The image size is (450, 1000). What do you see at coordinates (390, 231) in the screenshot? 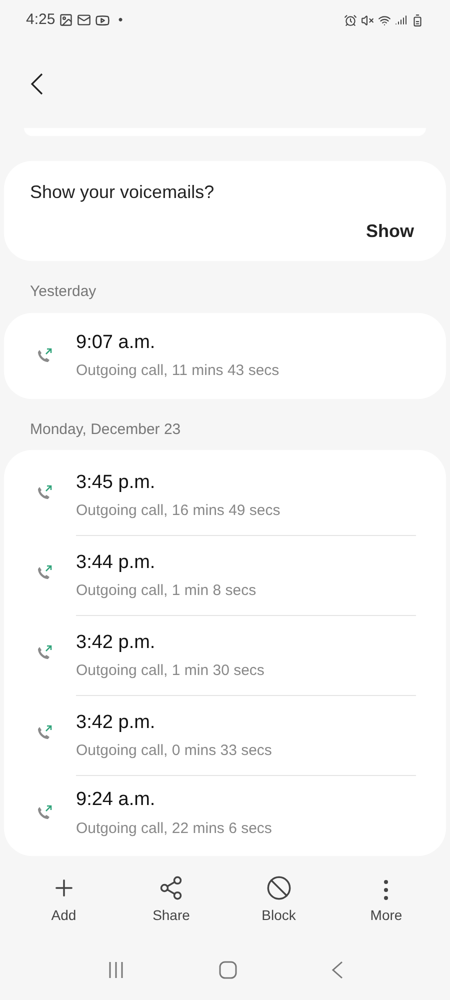
I see `show-button: Show` at bounding box center [390, 231].